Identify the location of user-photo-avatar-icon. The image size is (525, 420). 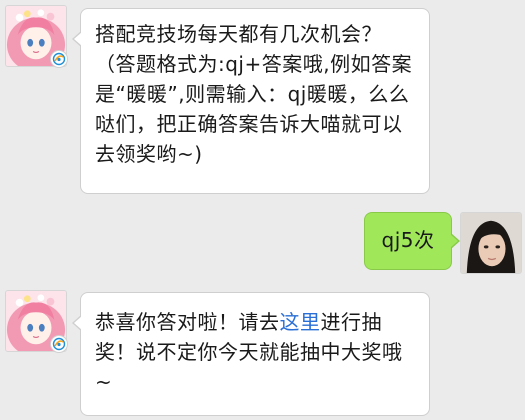
(491, 243).